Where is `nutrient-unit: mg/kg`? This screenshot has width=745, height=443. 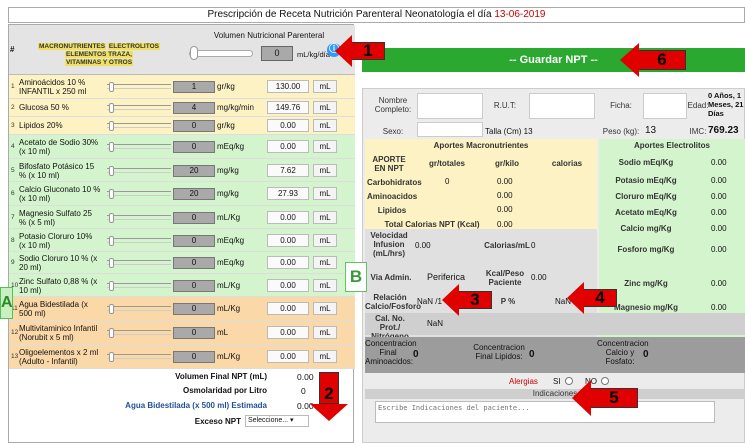
nutrient-unit: mg/kg is located at coordinates (228, 170).